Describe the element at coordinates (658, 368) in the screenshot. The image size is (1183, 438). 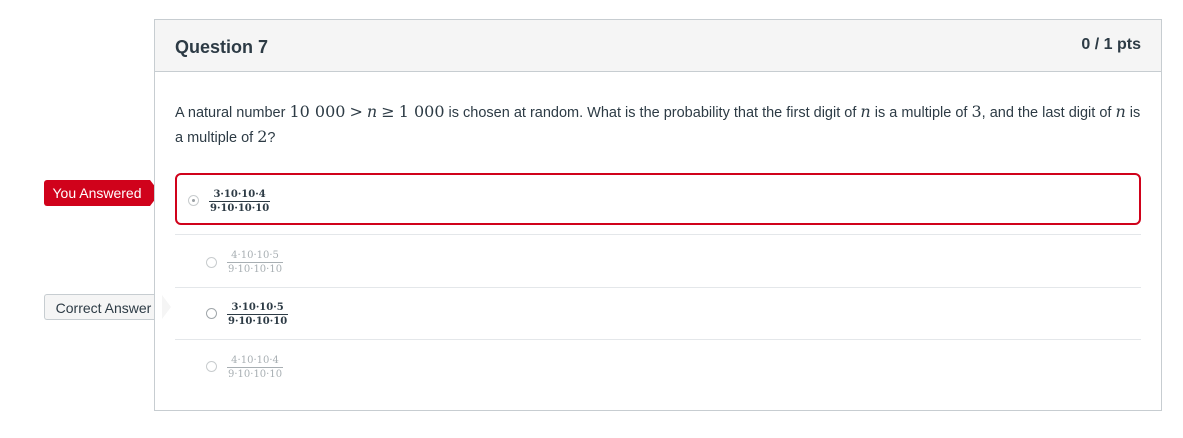
I see `answer-option-4: 4·10·10·4 9·10·10·10` at that location.